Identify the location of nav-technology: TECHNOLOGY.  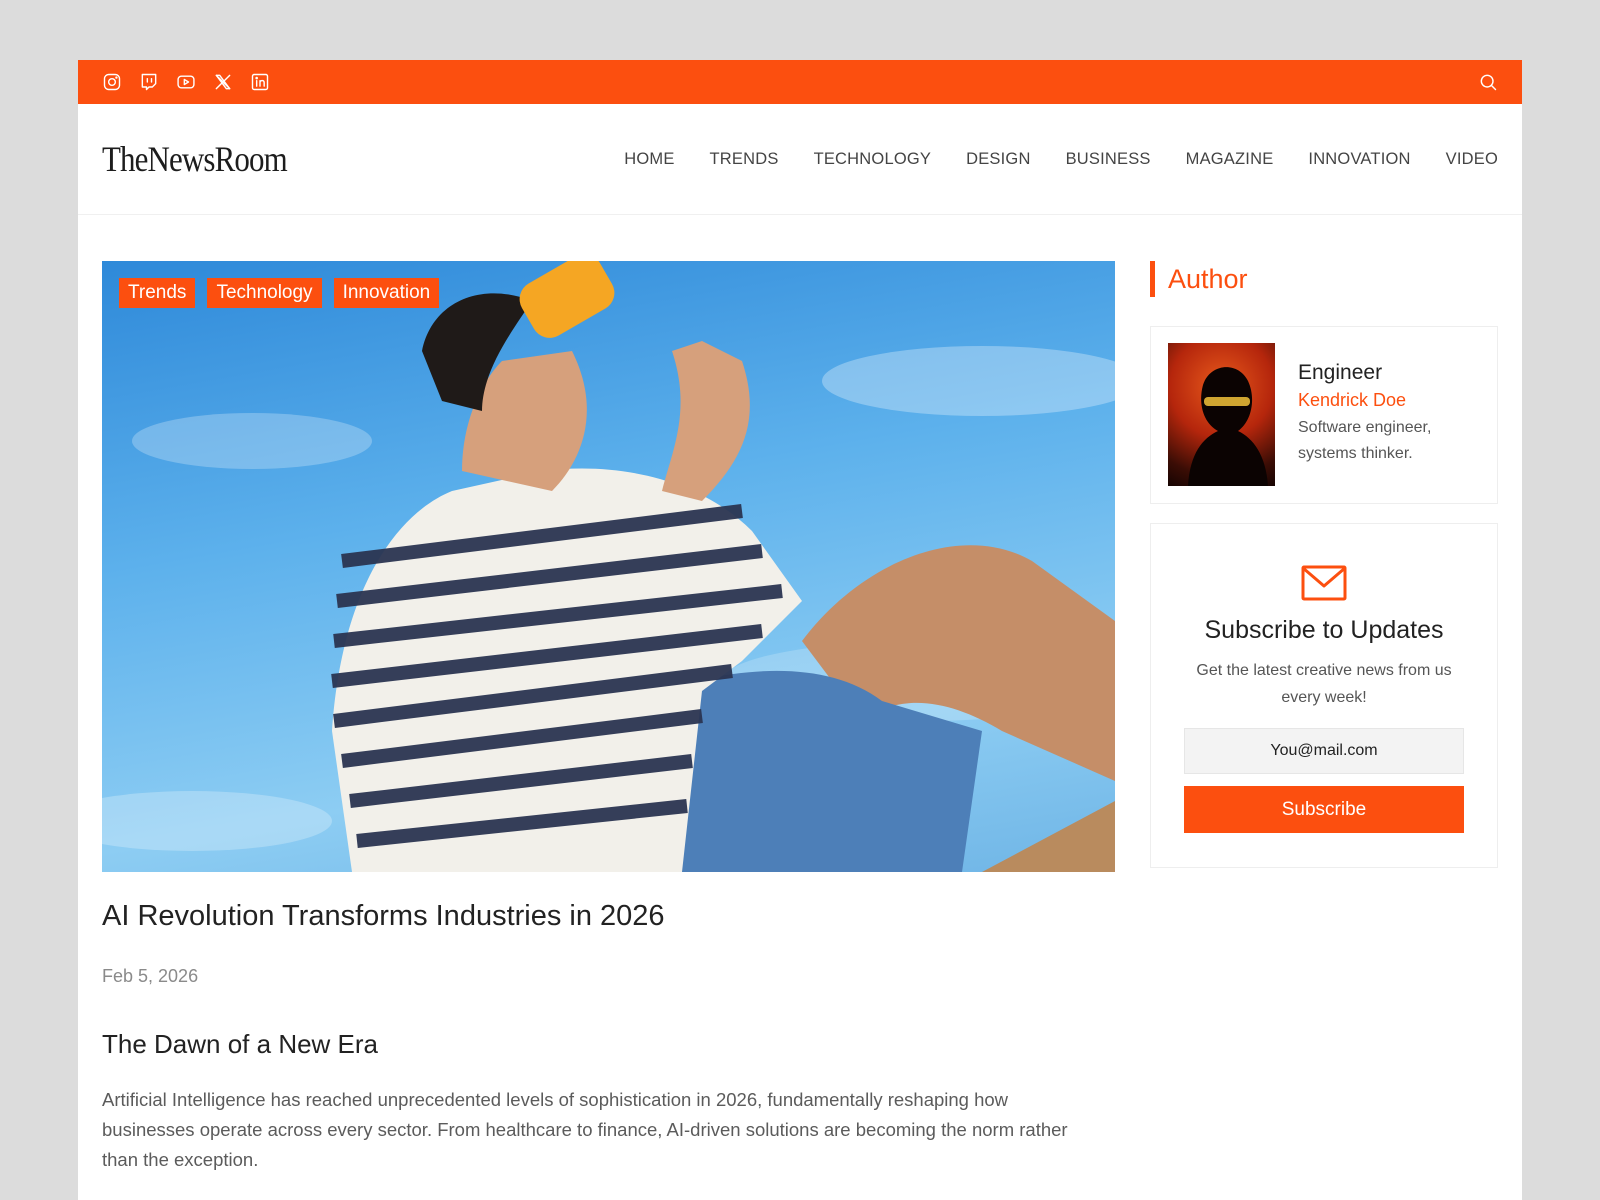
(873, 159).